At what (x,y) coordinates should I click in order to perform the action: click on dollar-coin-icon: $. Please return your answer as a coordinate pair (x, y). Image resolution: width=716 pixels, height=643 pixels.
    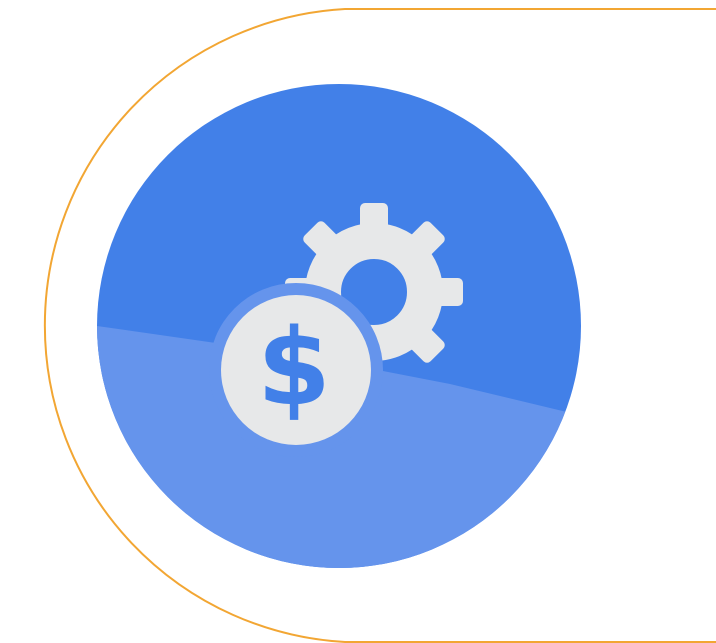
    Looking at the image, I should click on (296, 370).